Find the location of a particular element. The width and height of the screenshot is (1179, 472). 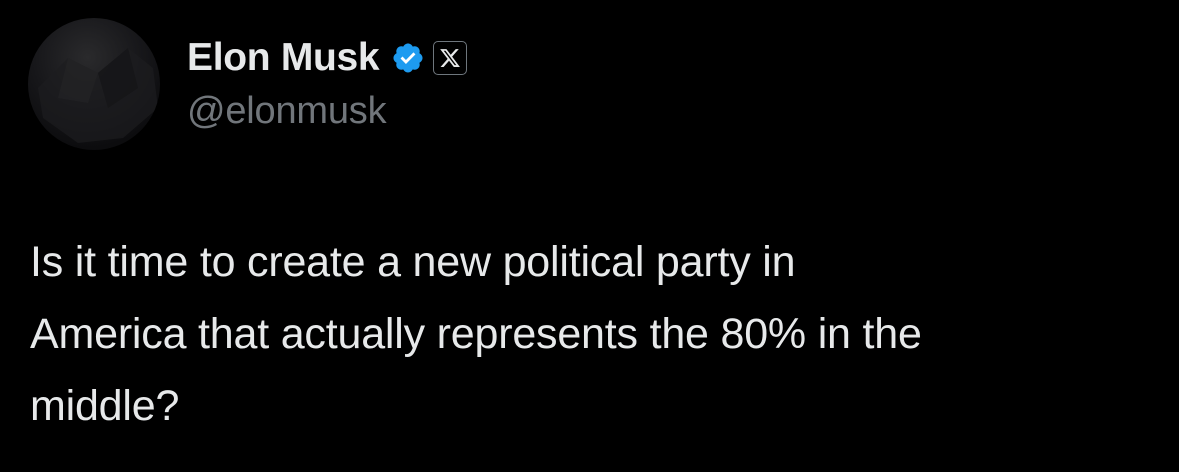

x-logo-icon is located at coordinates (450, 58).